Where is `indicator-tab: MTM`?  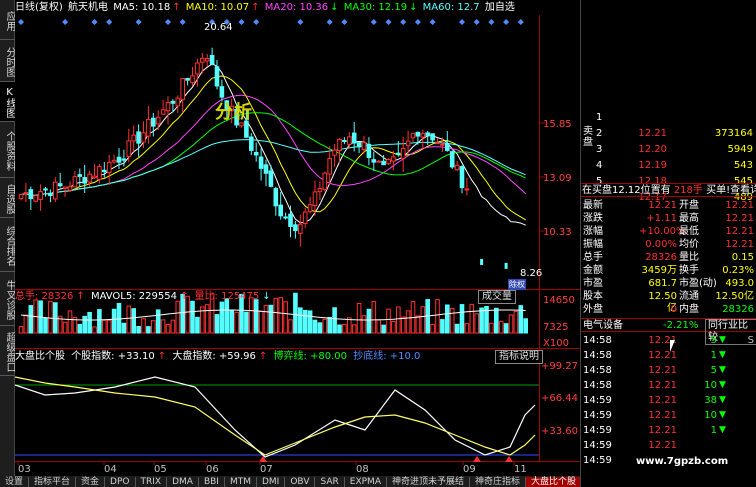
indicator-tab: MTM is located at coordinates (241, 482).